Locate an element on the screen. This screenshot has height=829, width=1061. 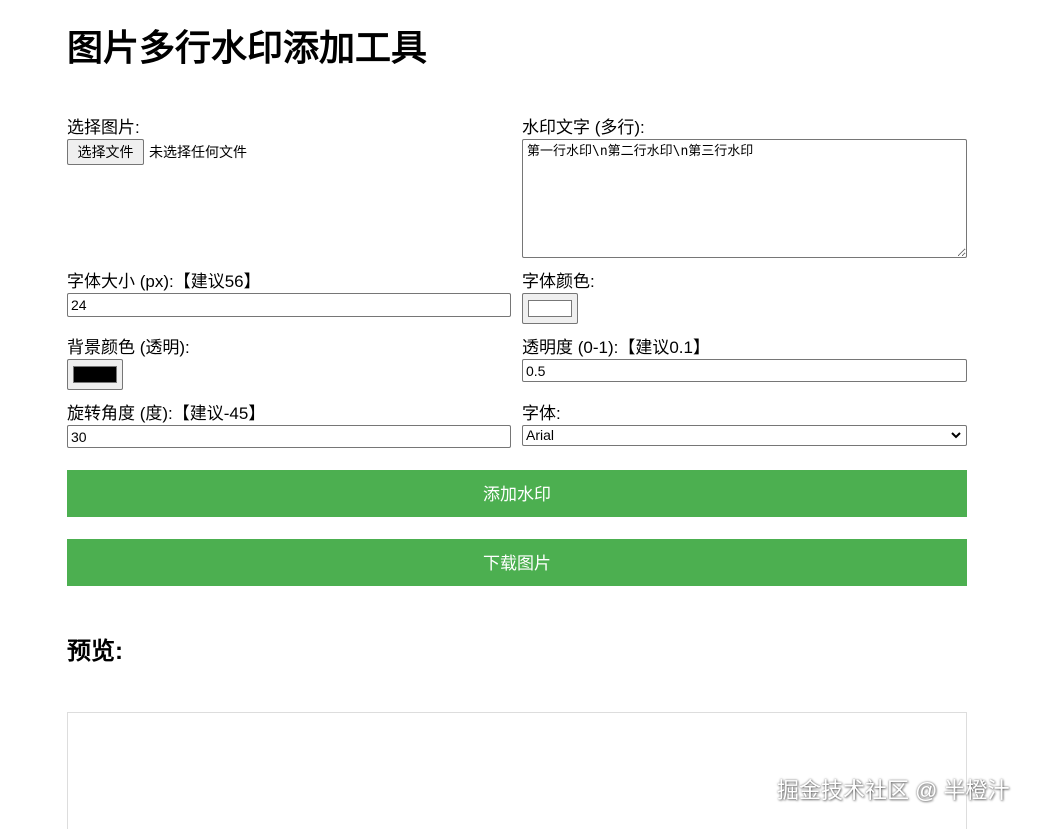
chevron-down-icon is located at coordinates (956, 438).